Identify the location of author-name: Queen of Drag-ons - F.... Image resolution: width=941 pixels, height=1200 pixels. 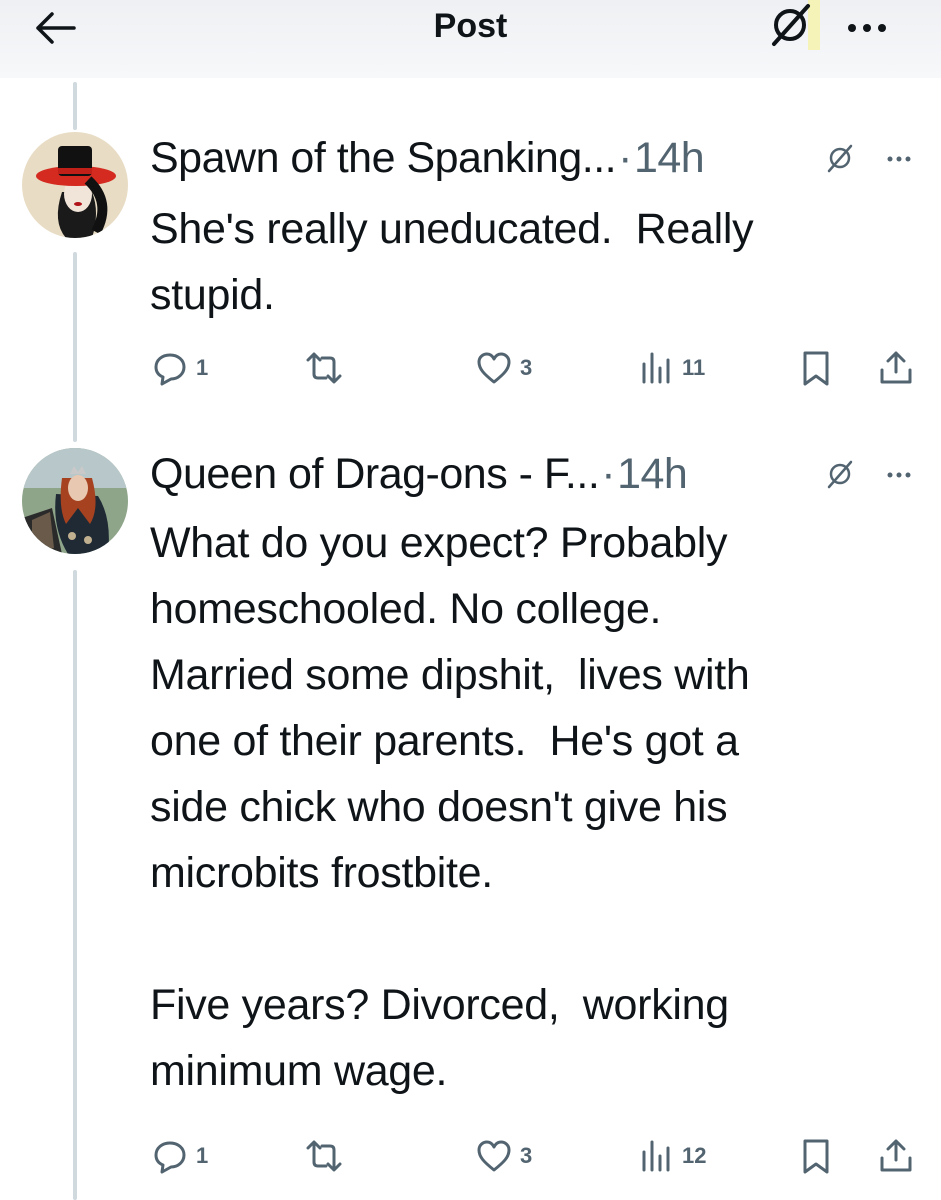
(375, 474).